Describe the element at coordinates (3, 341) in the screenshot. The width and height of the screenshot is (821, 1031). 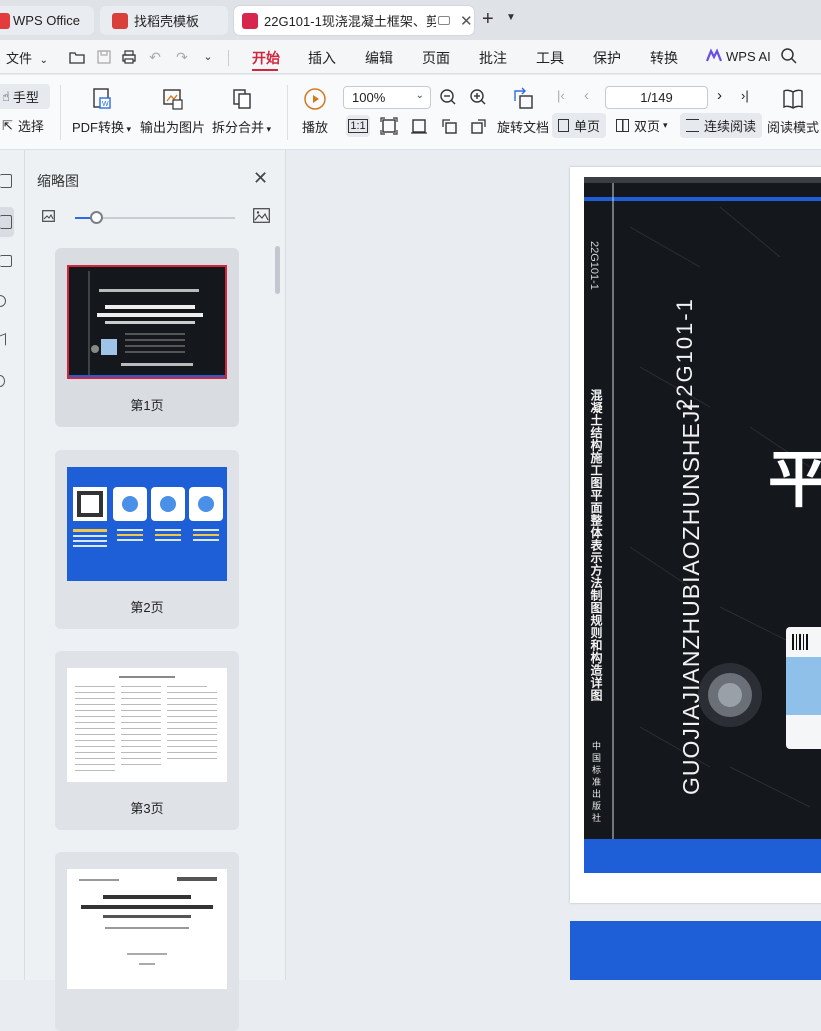
I see `attachment-panel-icon` at that location.